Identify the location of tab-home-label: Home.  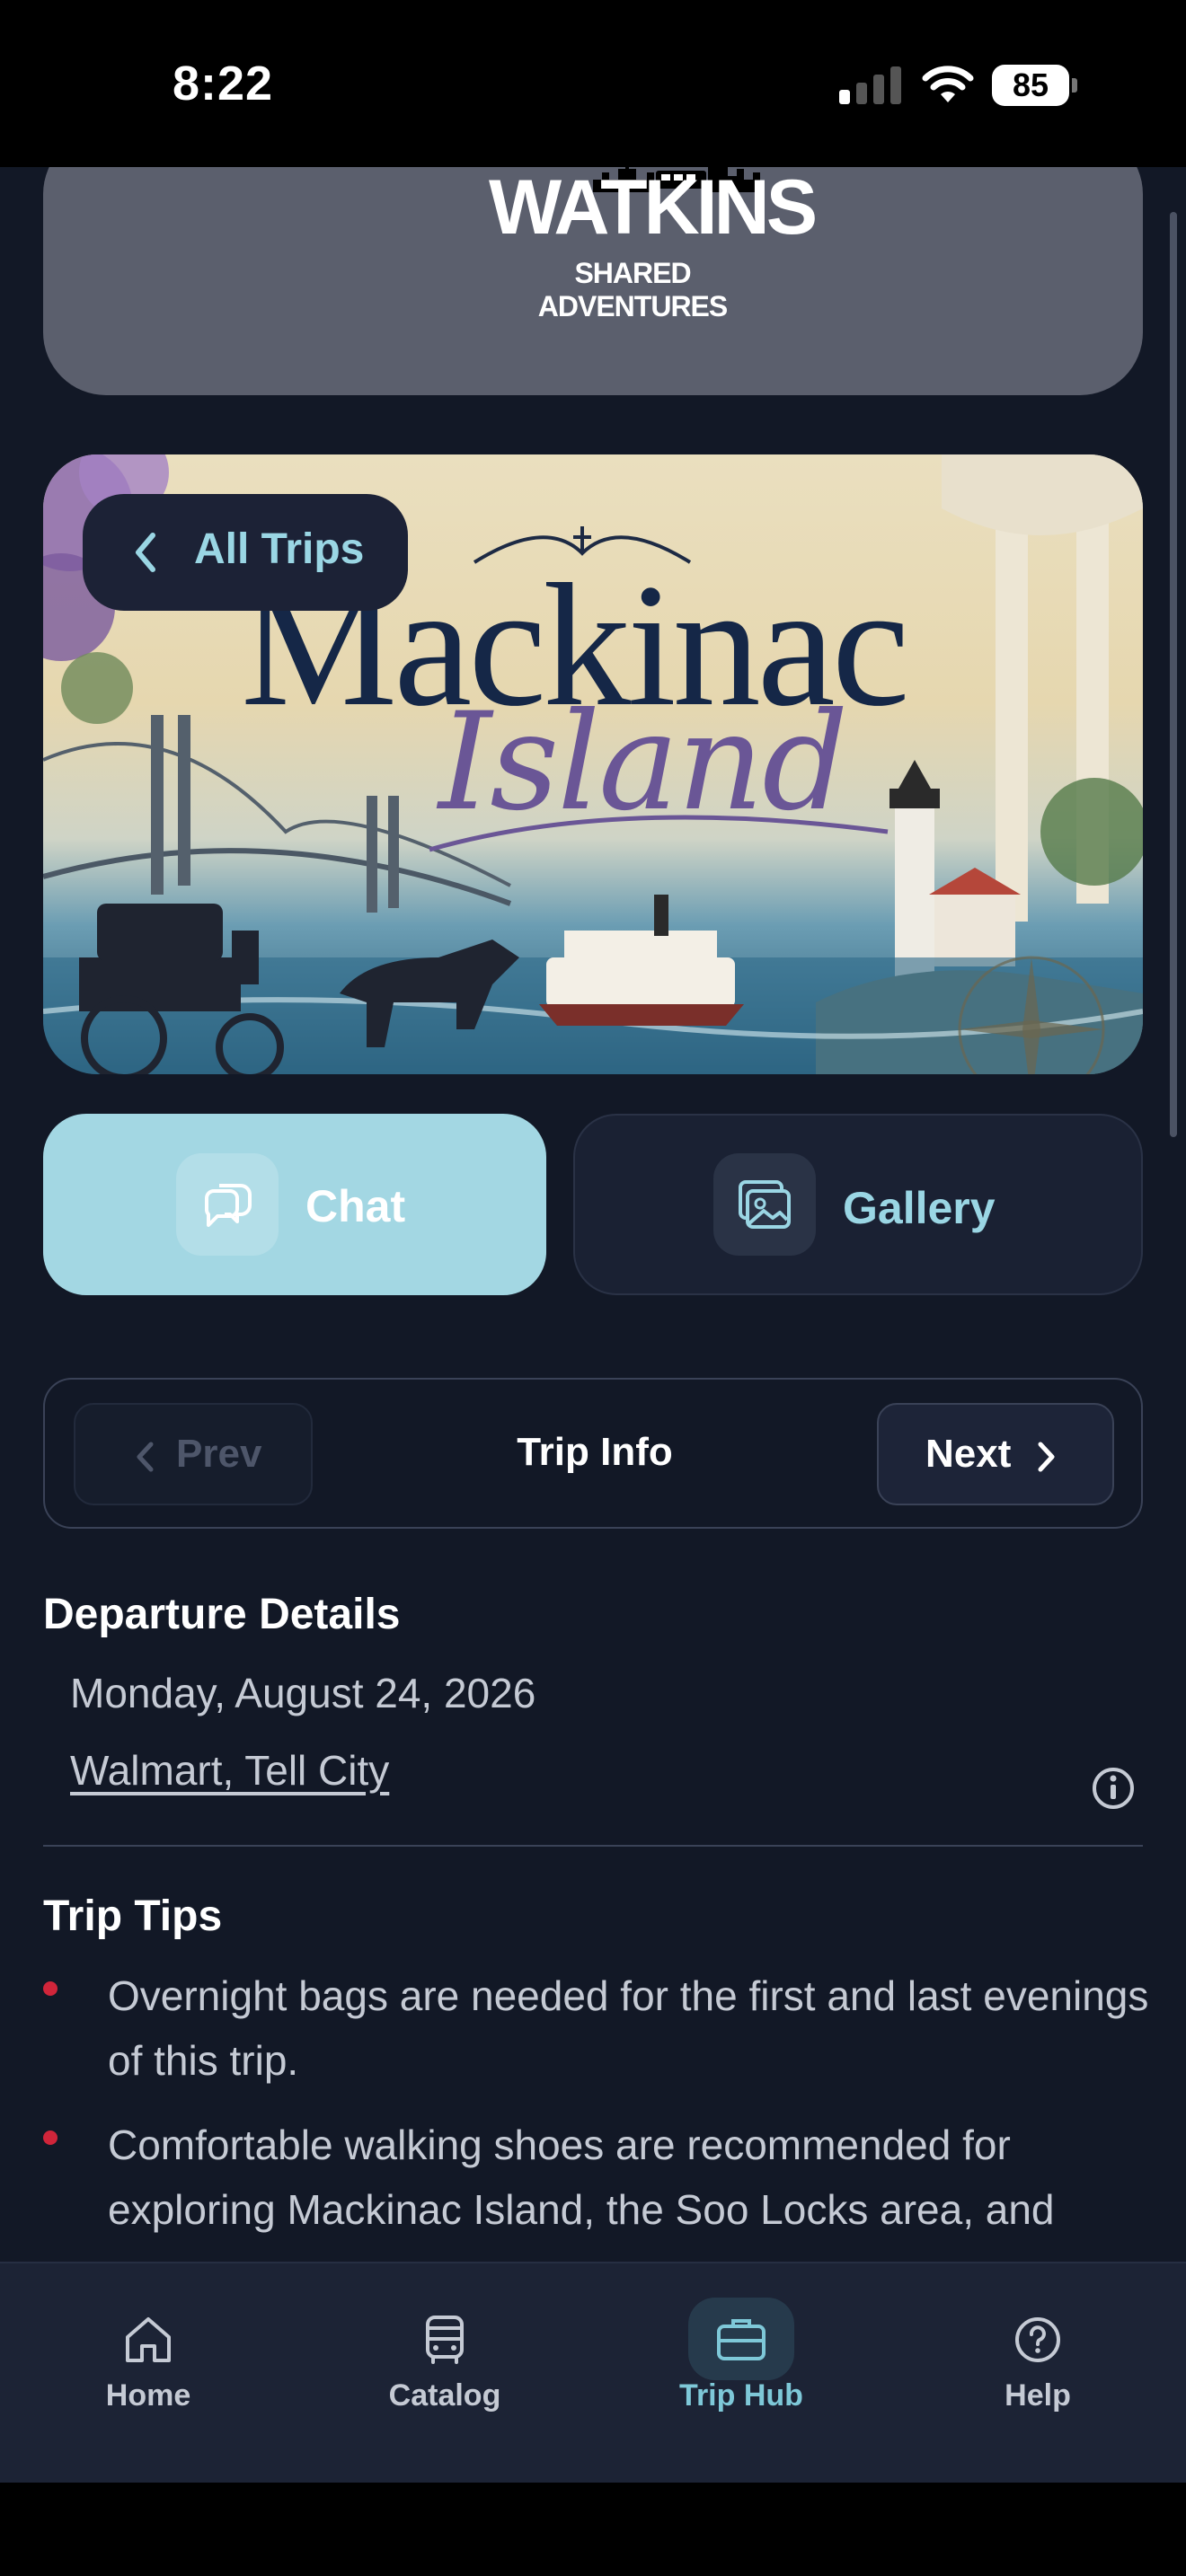
(148, 2395).